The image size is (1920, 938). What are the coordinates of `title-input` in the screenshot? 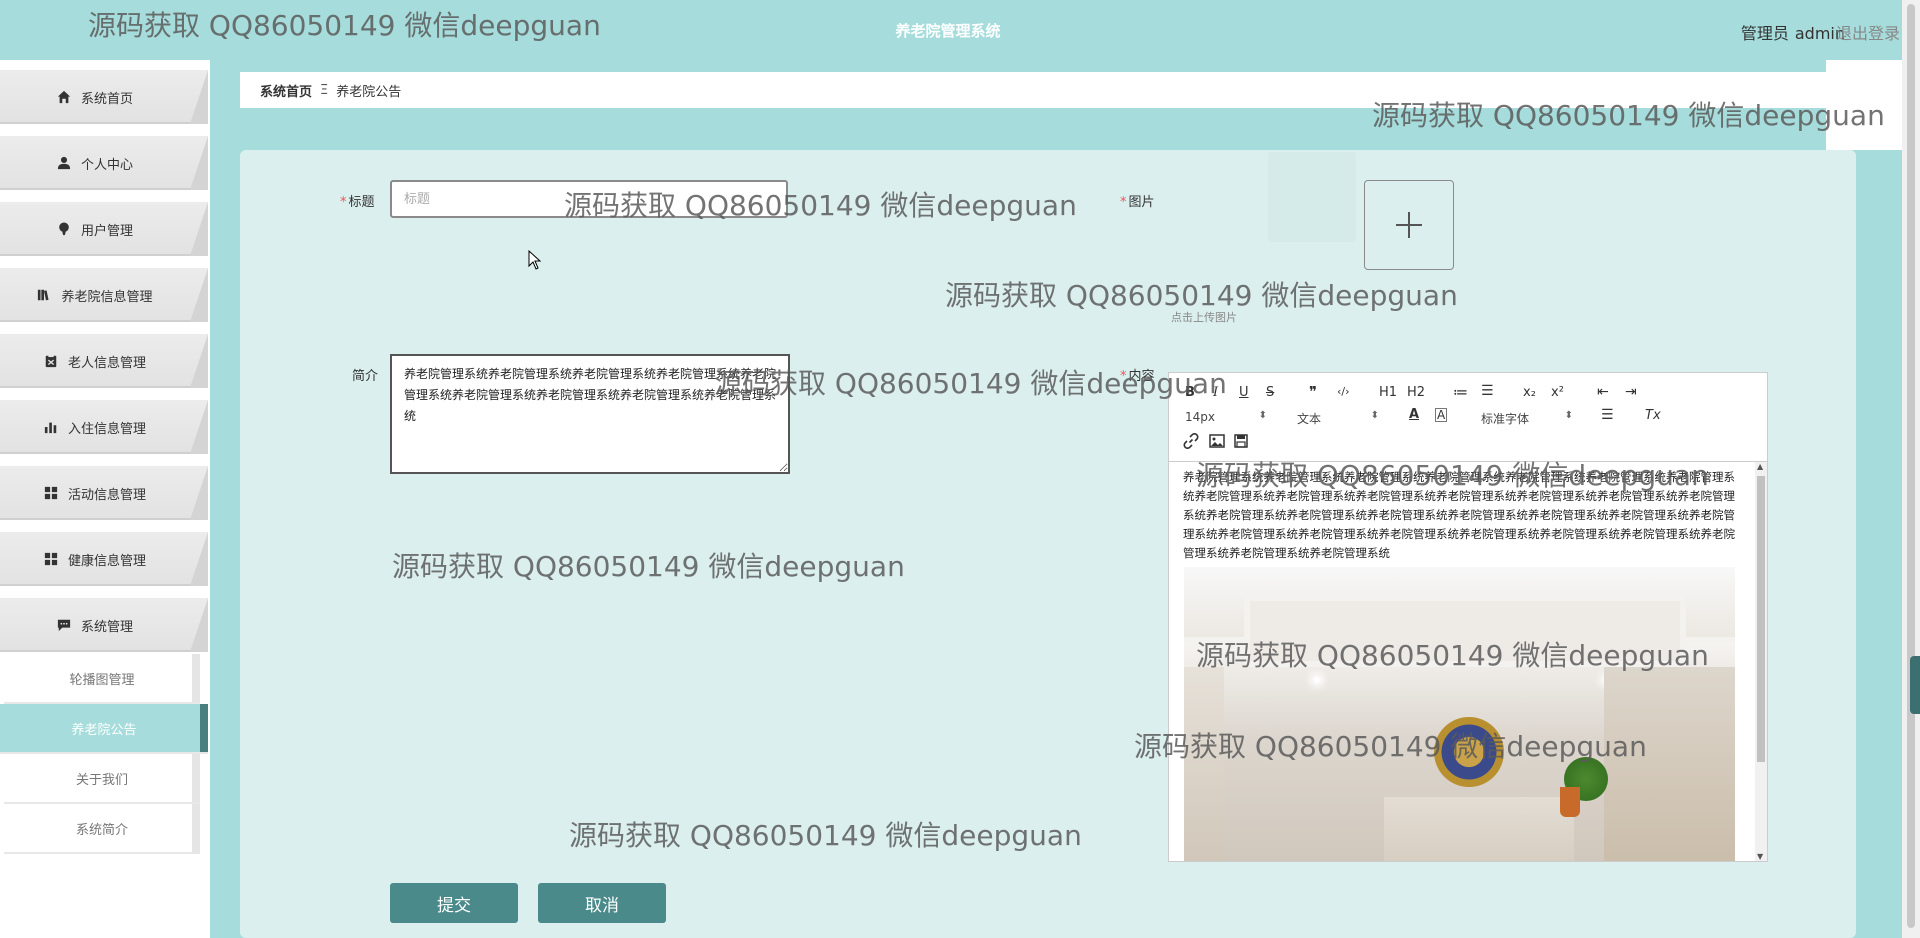 It's located at (589, 199).